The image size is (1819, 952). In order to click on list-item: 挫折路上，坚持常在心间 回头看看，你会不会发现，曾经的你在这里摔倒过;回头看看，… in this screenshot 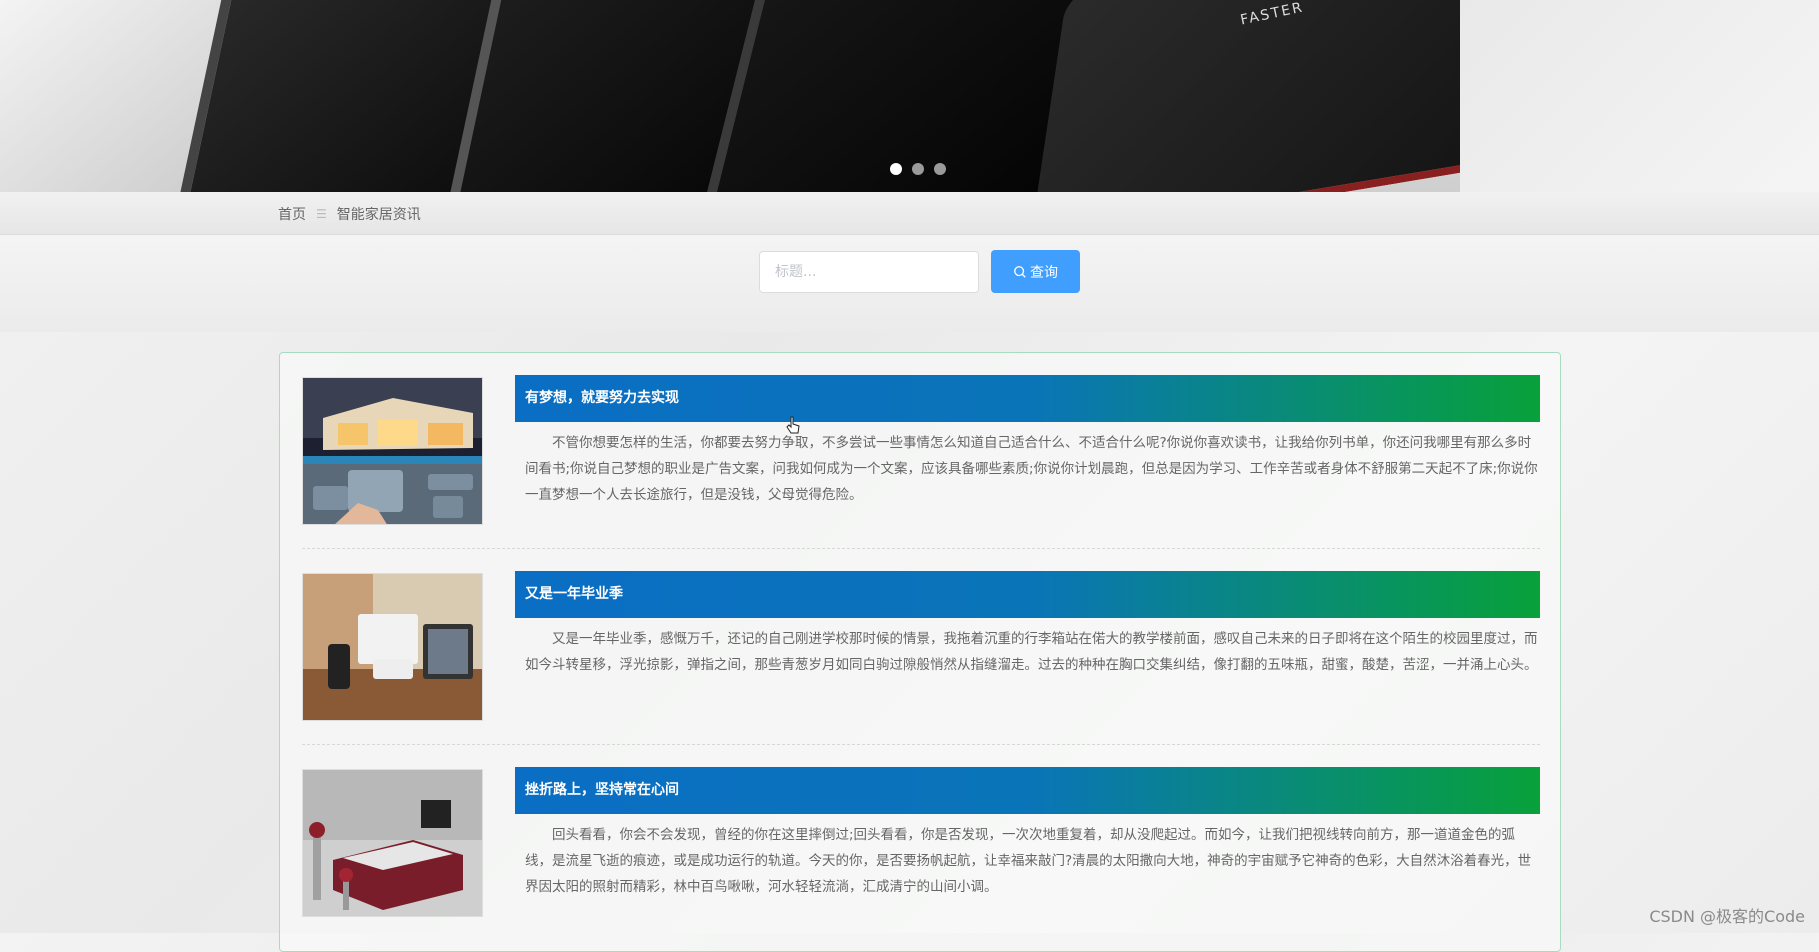, I will do `click(921, 854)`.